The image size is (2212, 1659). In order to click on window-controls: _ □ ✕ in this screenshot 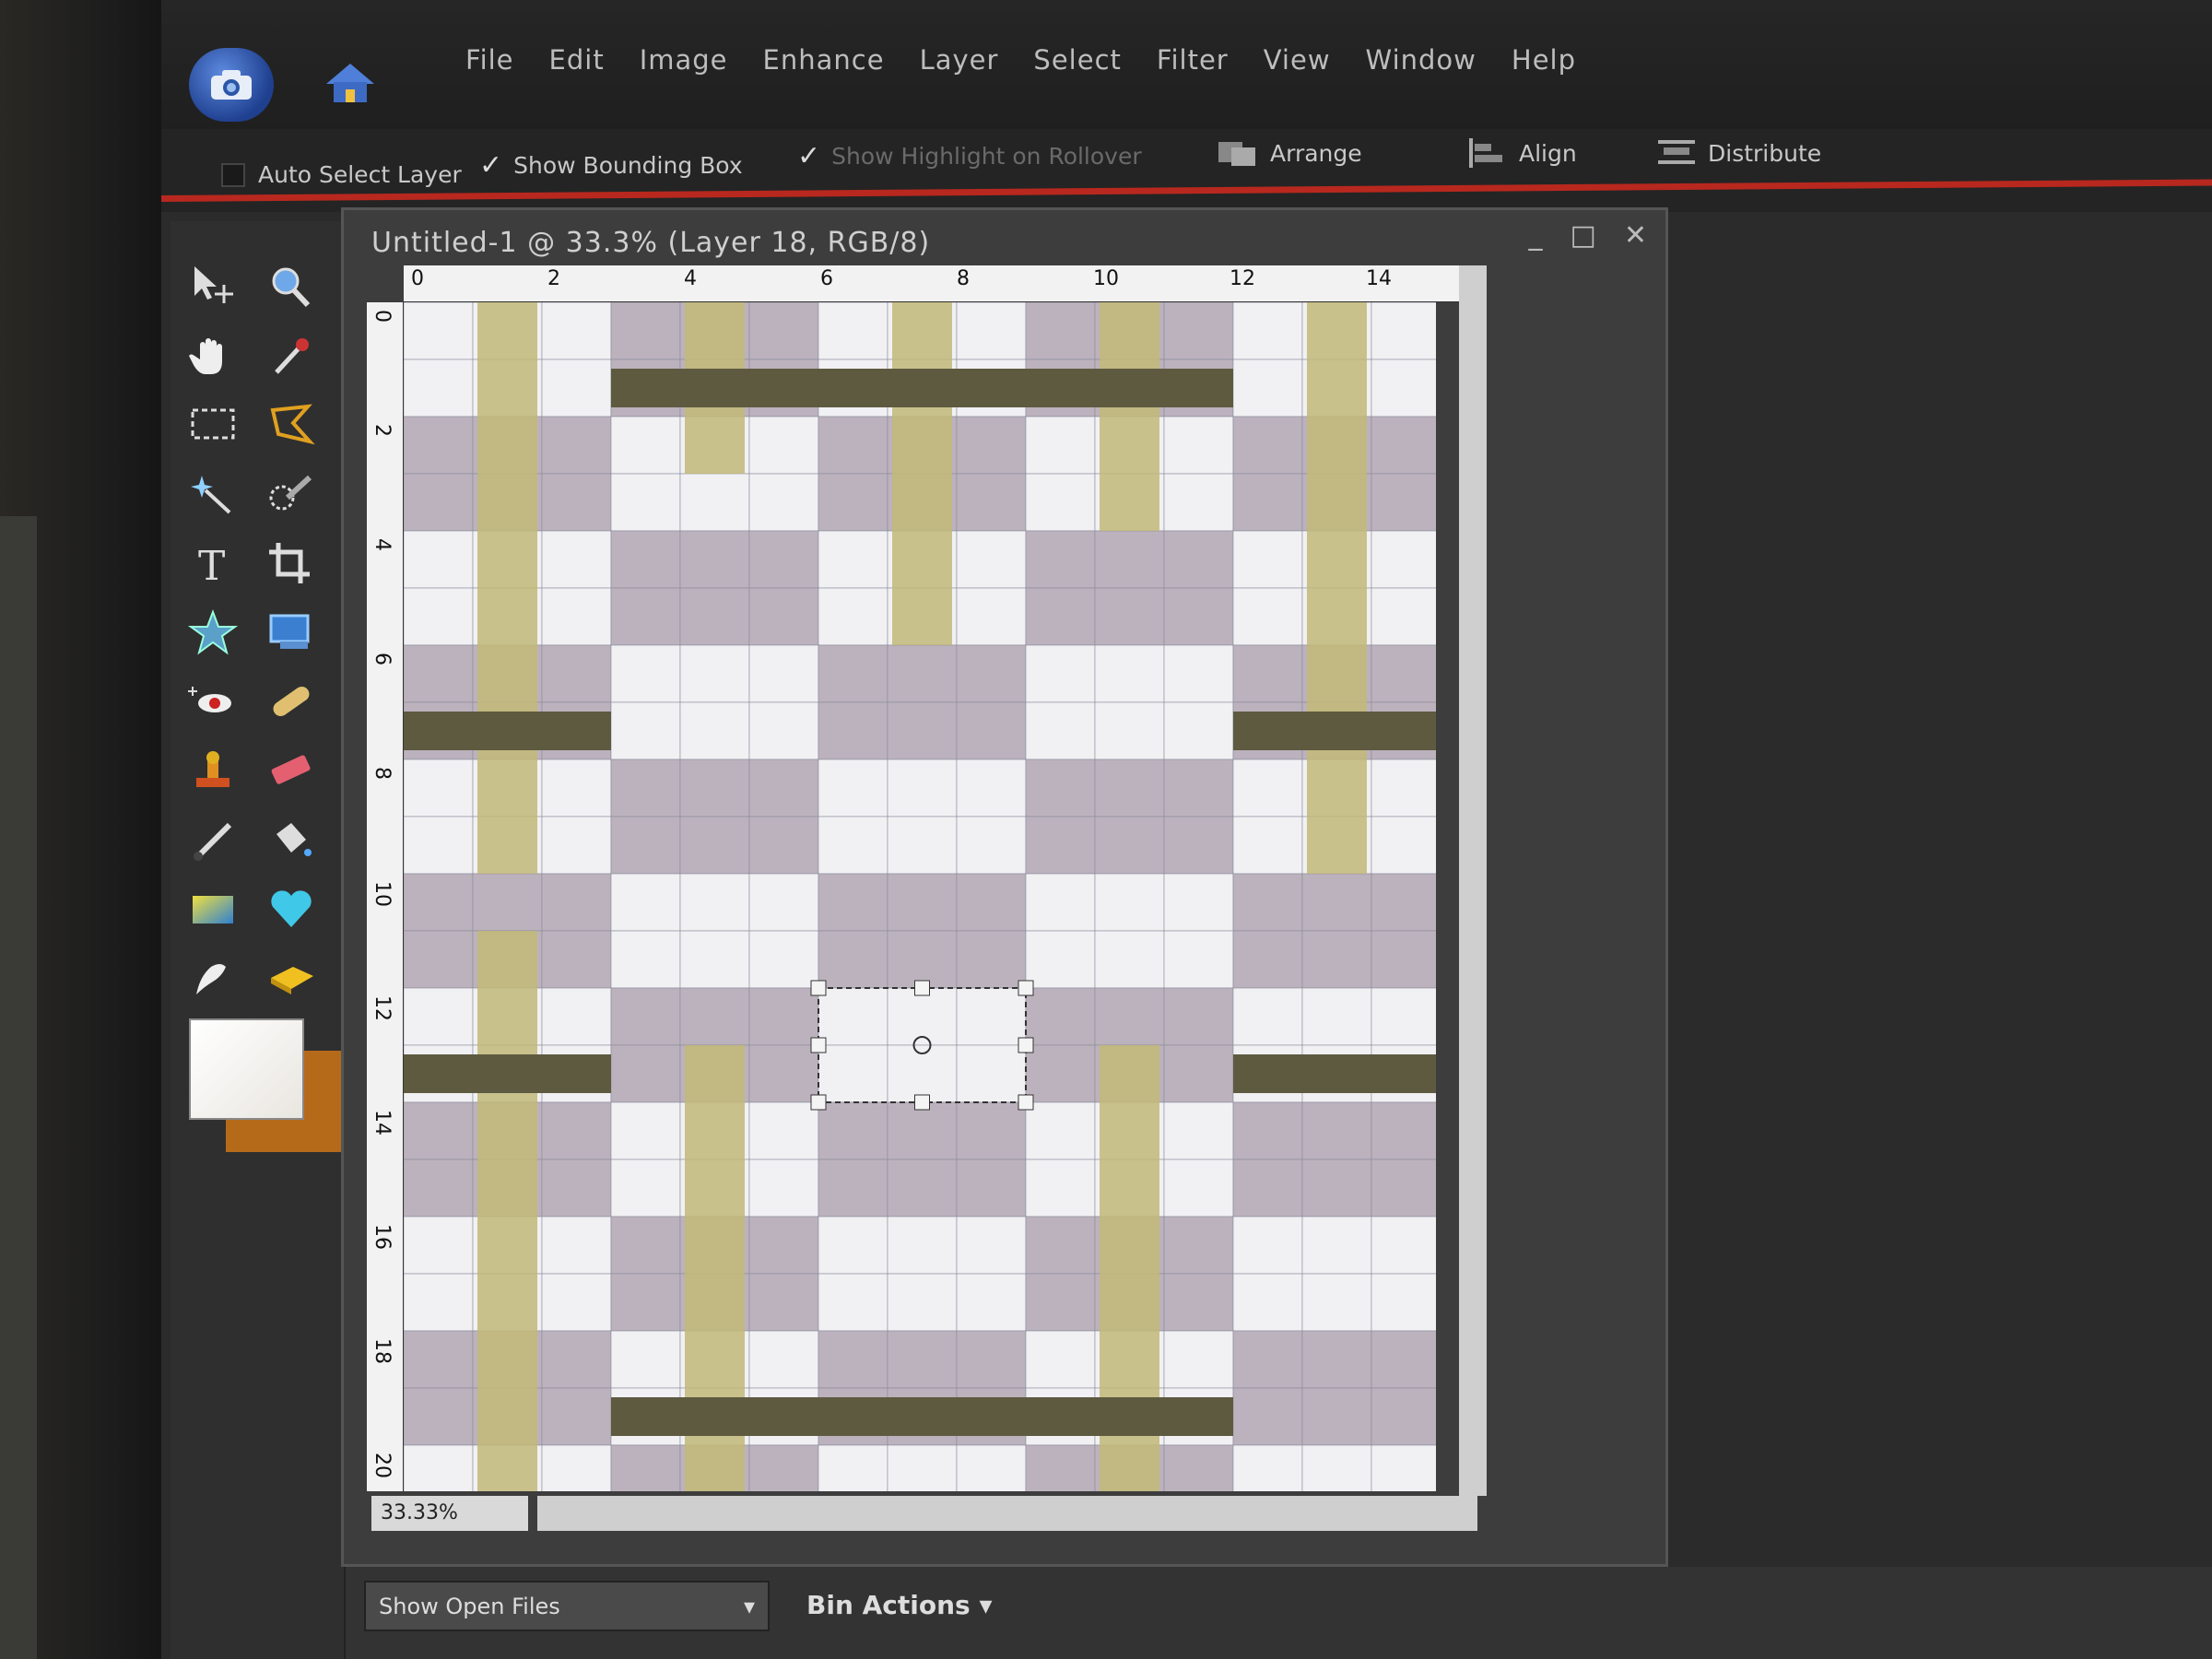, I will do `click(1588, 235)`.